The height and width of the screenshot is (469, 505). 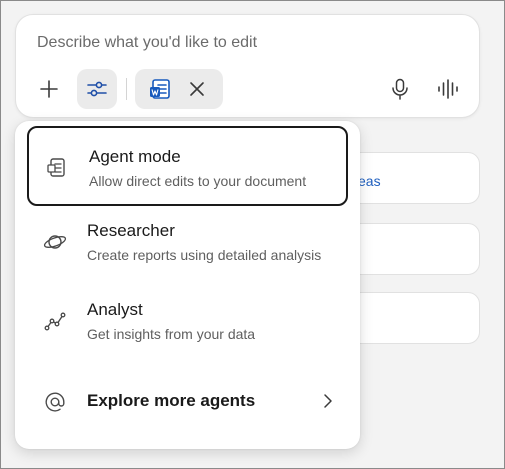 I want to click on close-icon, so click(x=197, y=89).